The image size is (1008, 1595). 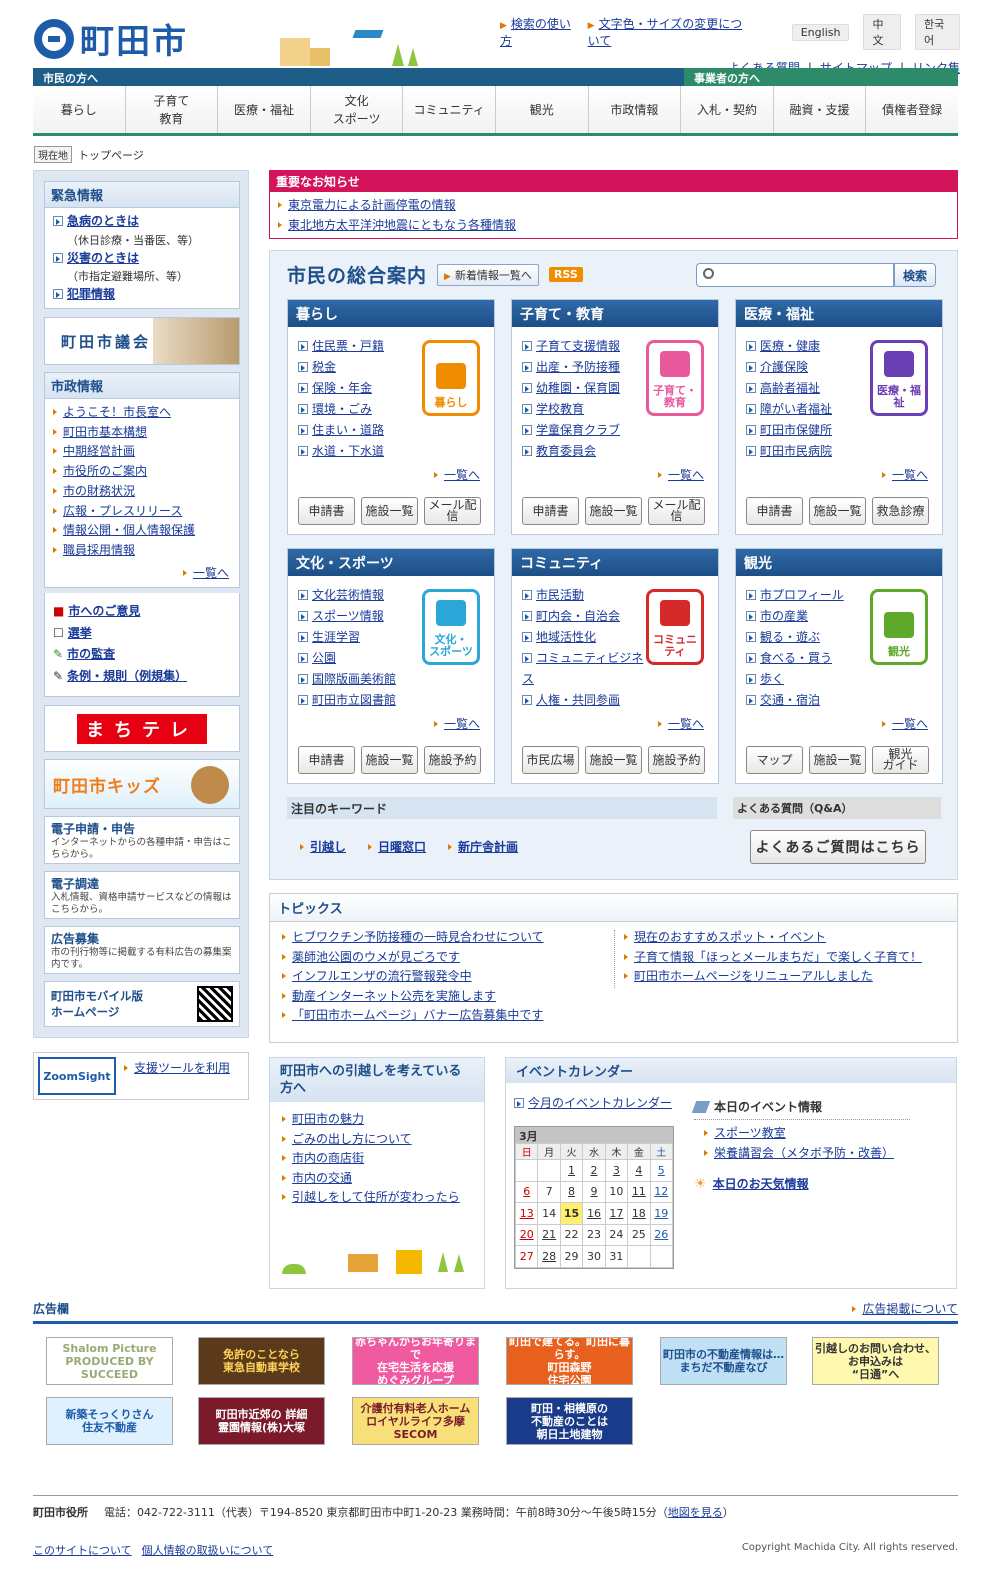 I want to click on guide-card-link: 教育委員会, so click(x=566, y=451).